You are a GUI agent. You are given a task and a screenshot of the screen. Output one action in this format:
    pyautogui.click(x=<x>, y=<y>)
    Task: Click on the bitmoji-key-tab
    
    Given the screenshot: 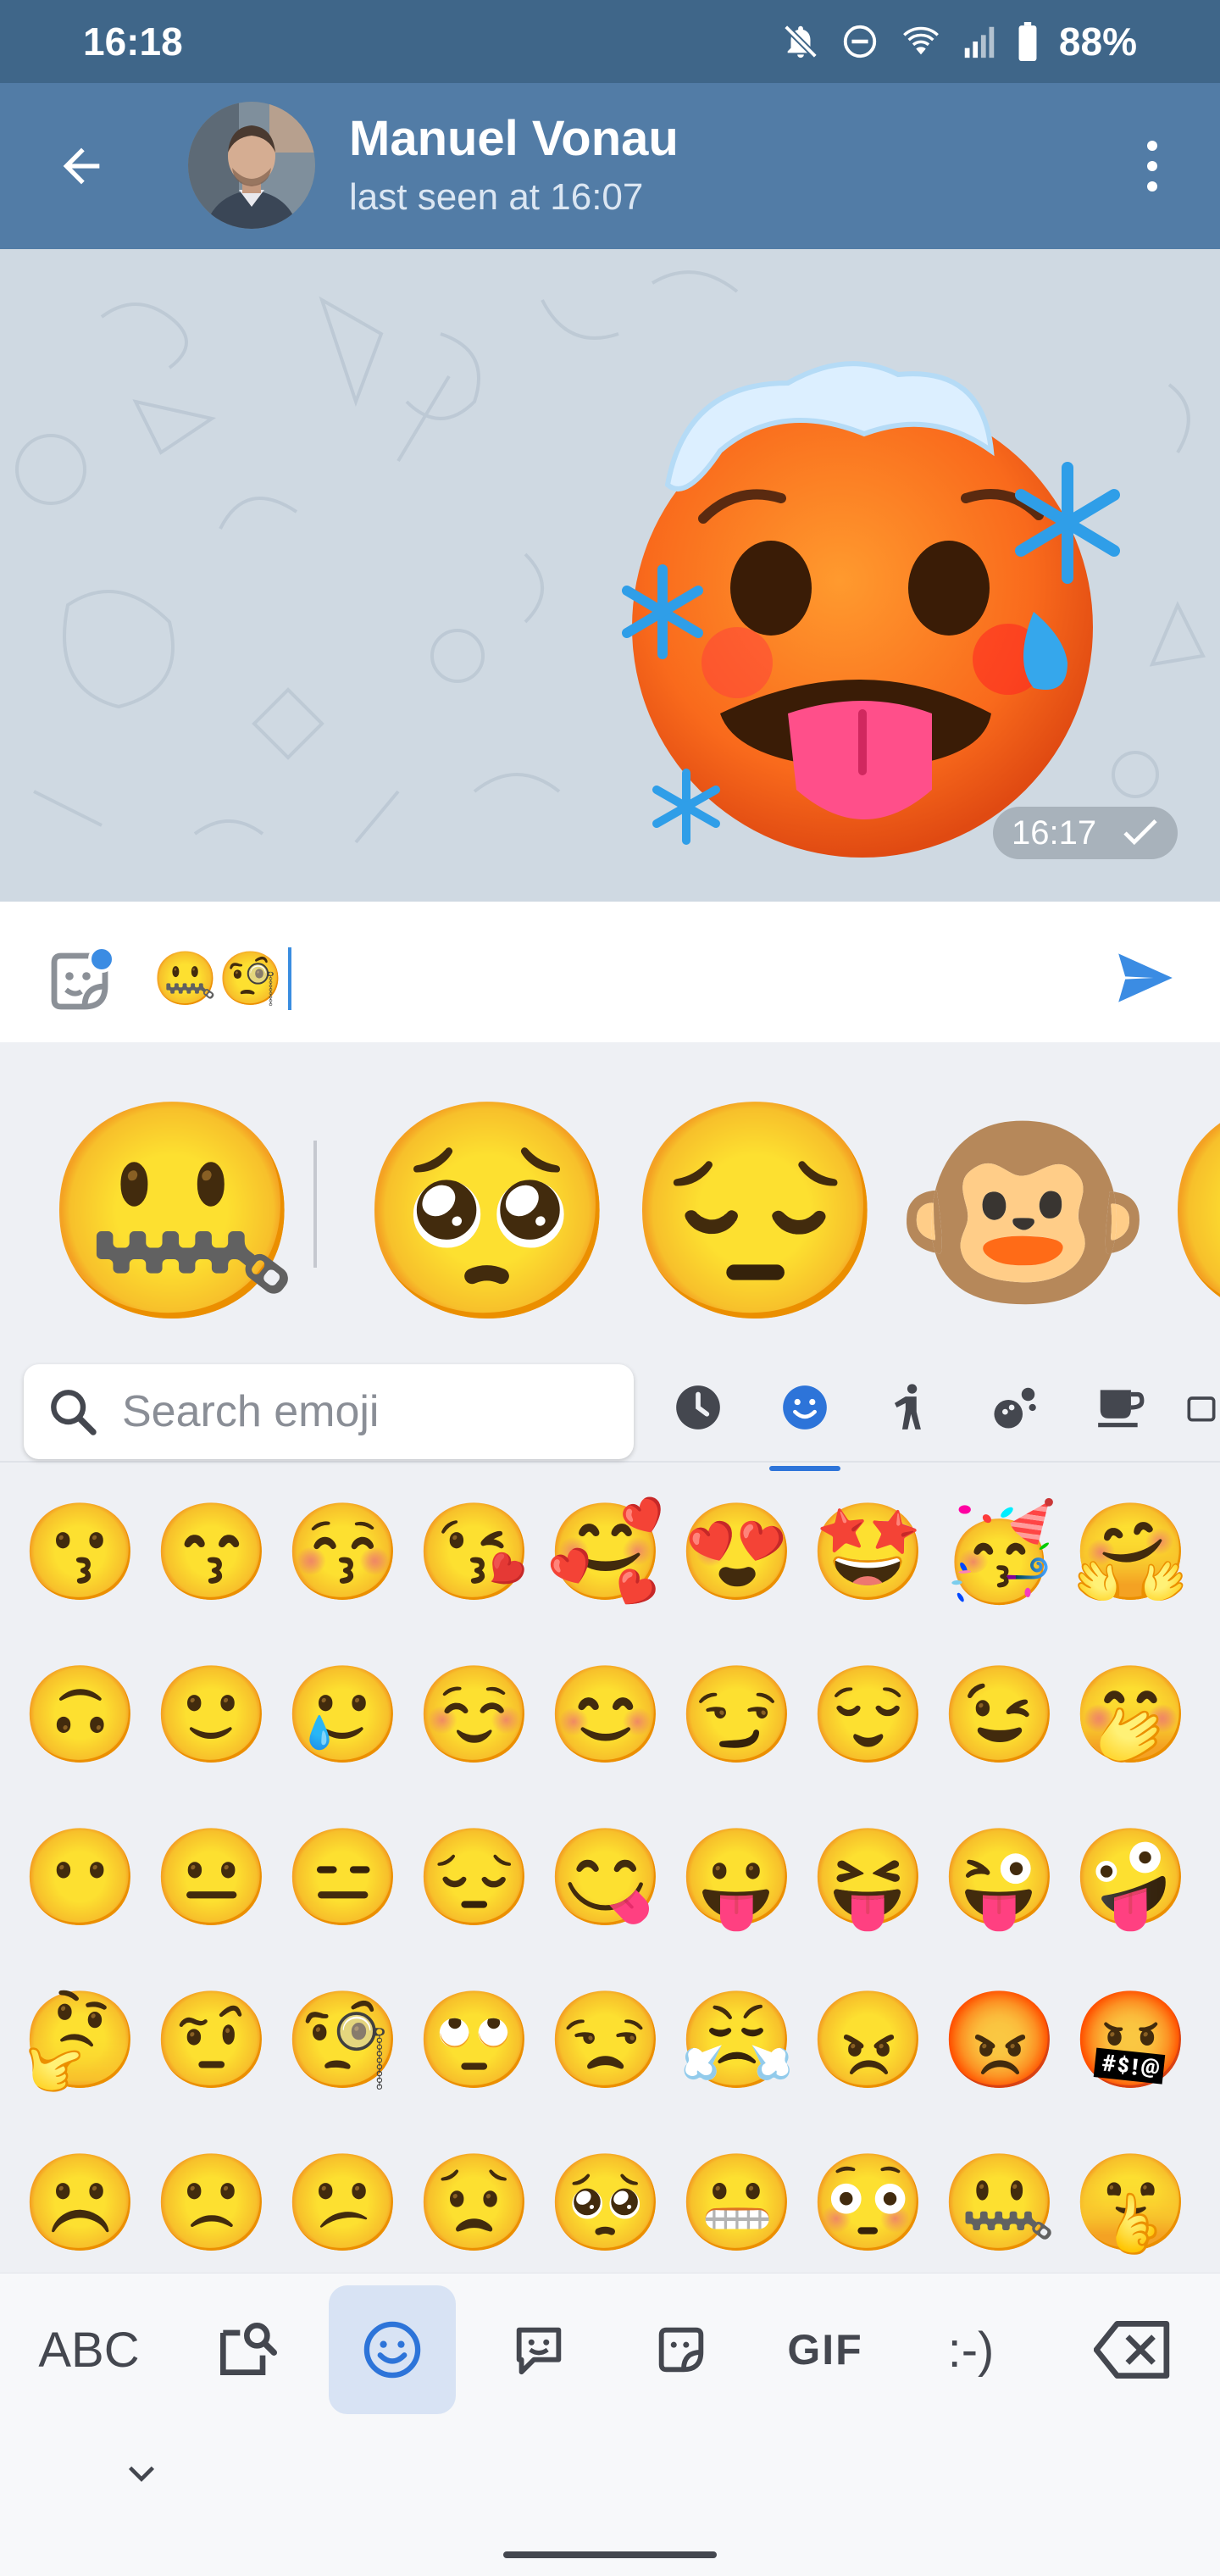 What is the action you would take?
    pyautogui.click(x=681, y=2349)
    